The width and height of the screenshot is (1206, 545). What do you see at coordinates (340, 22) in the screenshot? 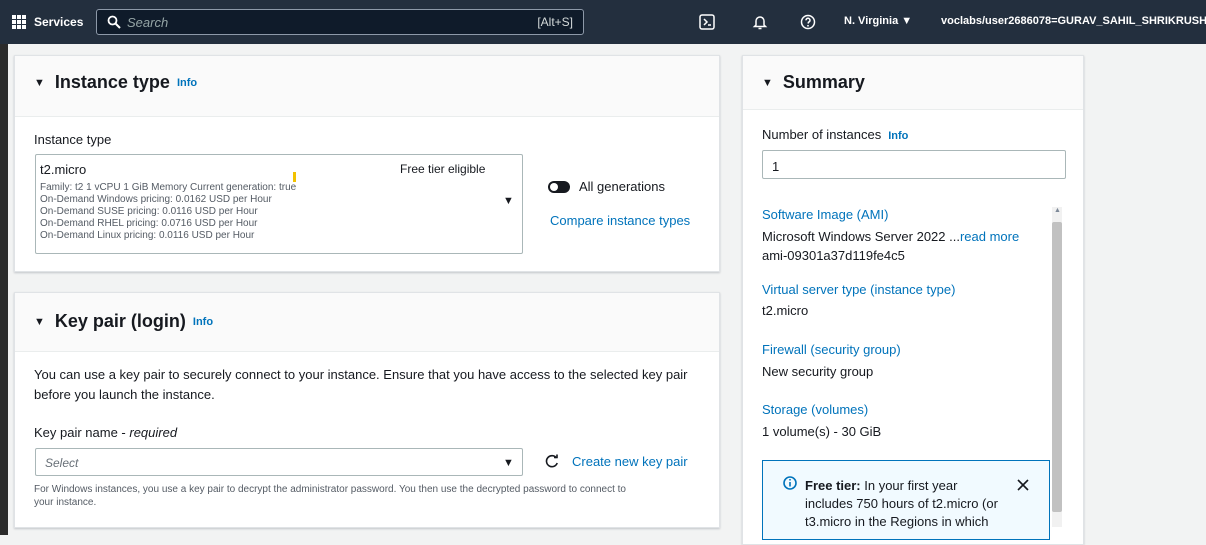
I see `search-input: Search [Alt+S]` at bounding box center [340, 22].